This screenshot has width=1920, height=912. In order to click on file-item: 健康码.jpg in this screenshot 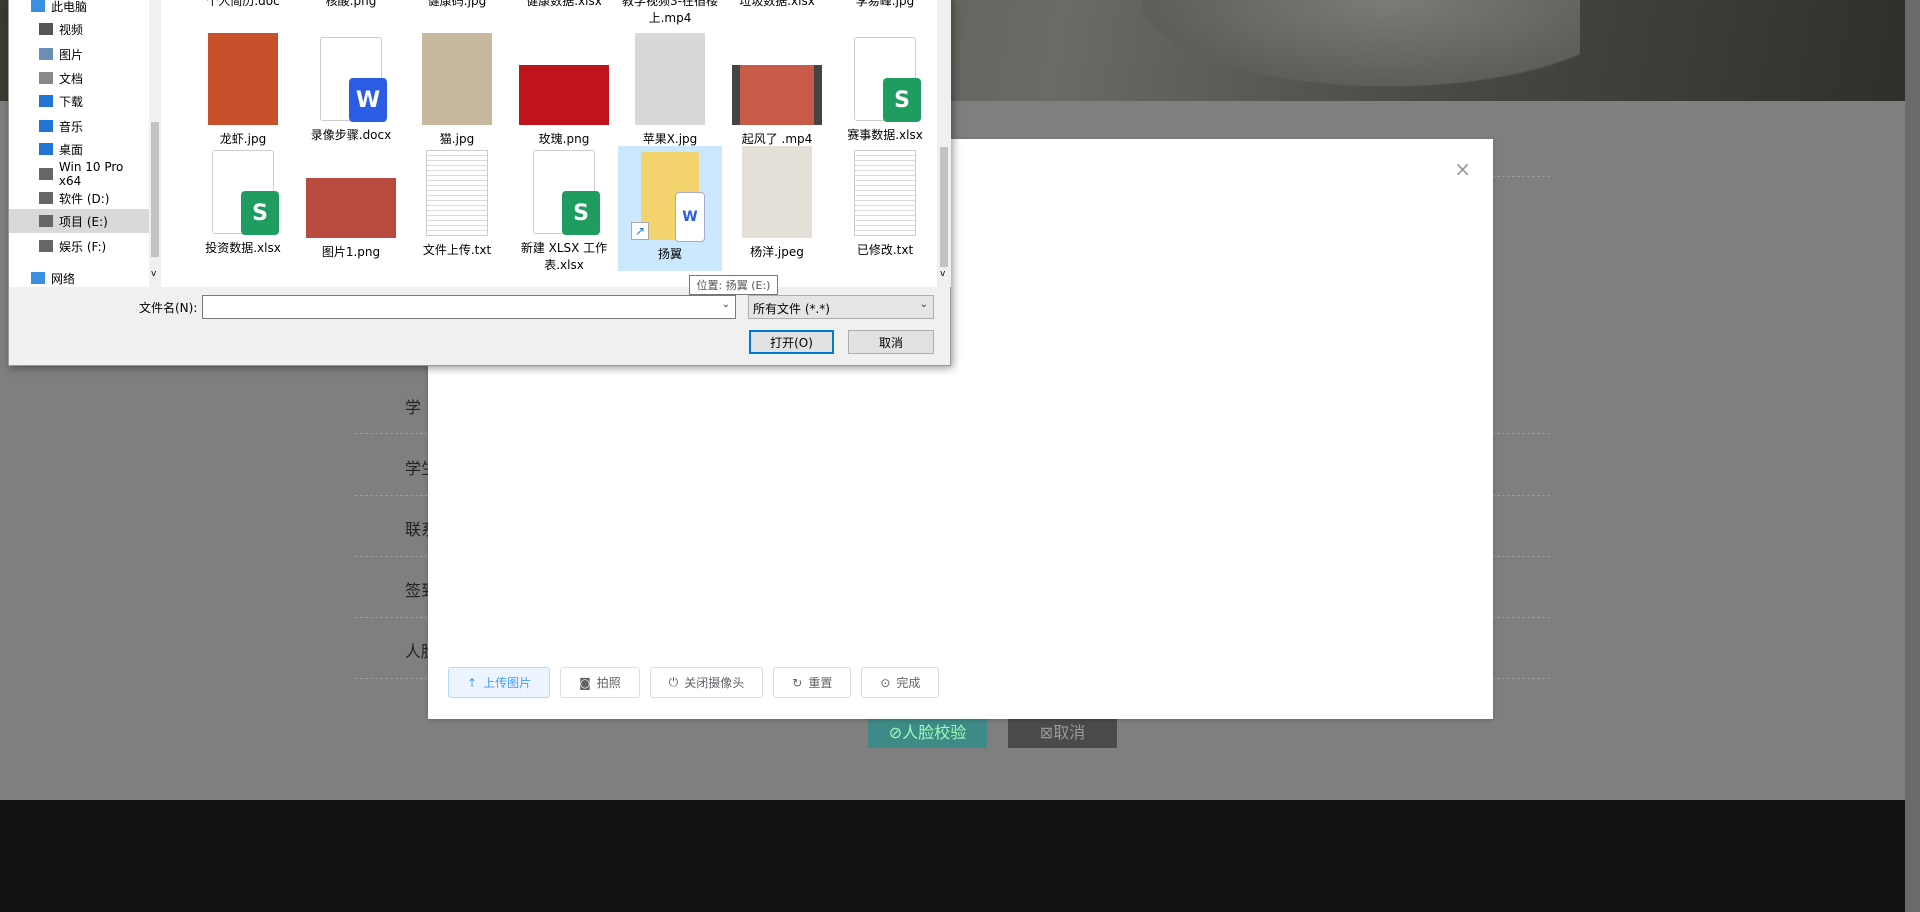, I will do `click(457, 5)`.